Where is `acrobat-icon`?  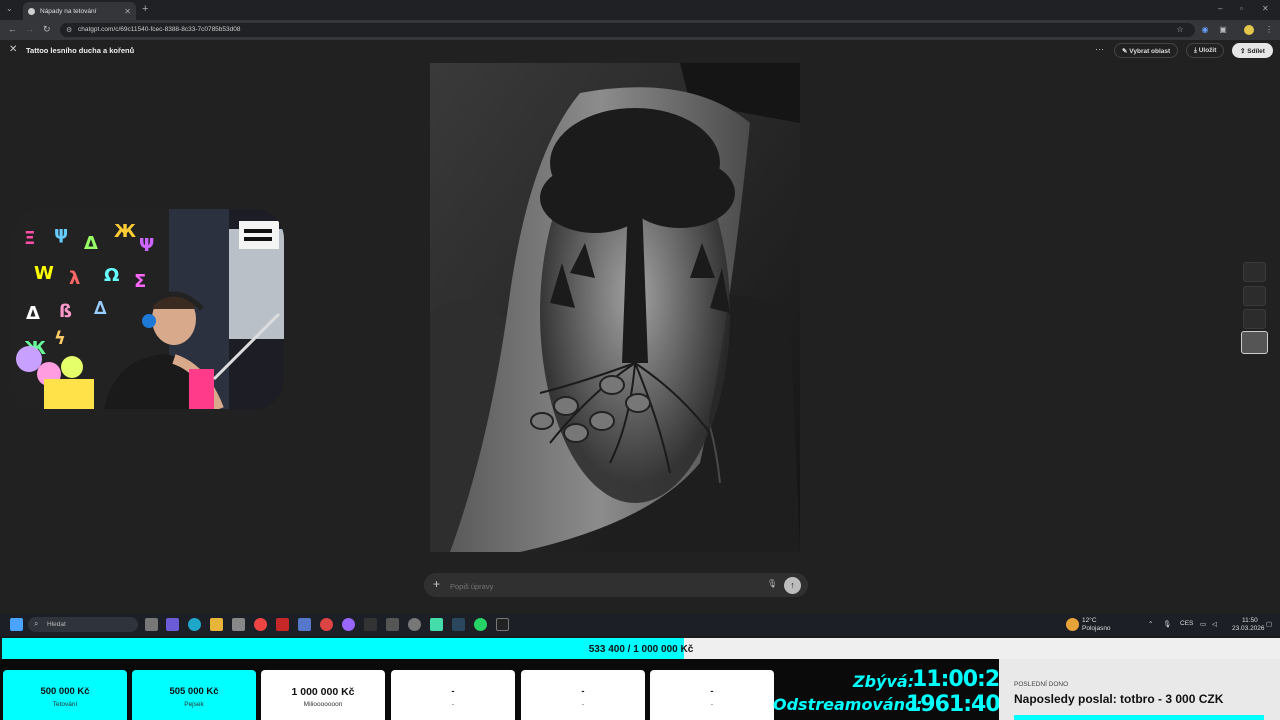
acrobat-icon is located at coordinates (282, 624).